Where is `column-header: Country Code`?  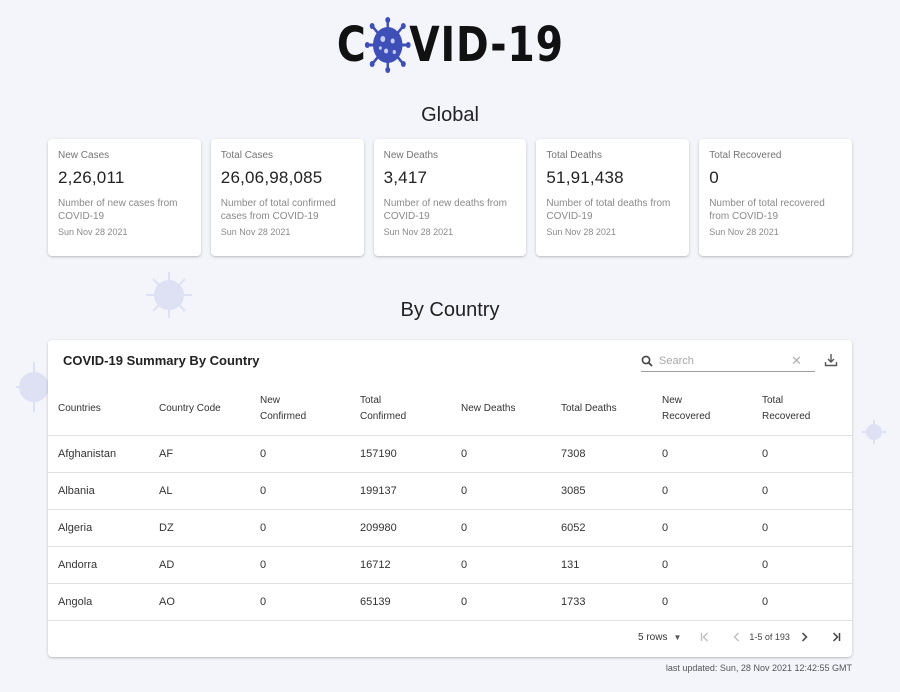 column-header: Country Code is located at coordinates (199, 409).